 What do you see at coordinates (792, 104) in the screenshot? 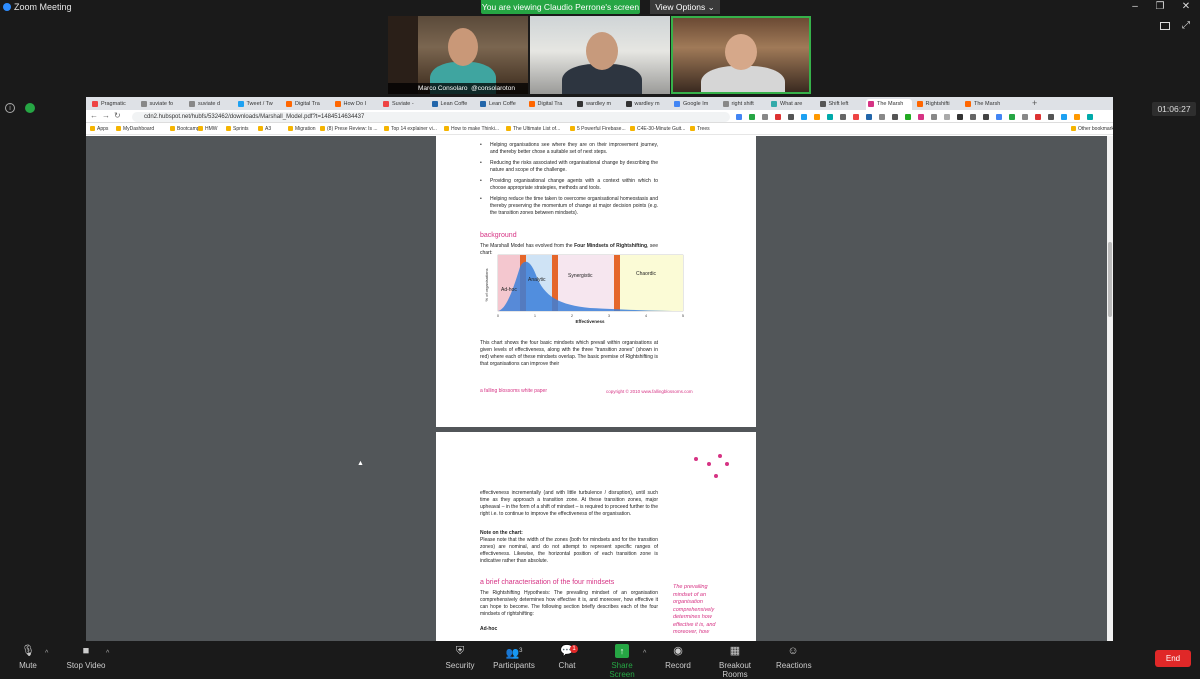
I see `browser-tab: What are` at bounding box center [792, 104].